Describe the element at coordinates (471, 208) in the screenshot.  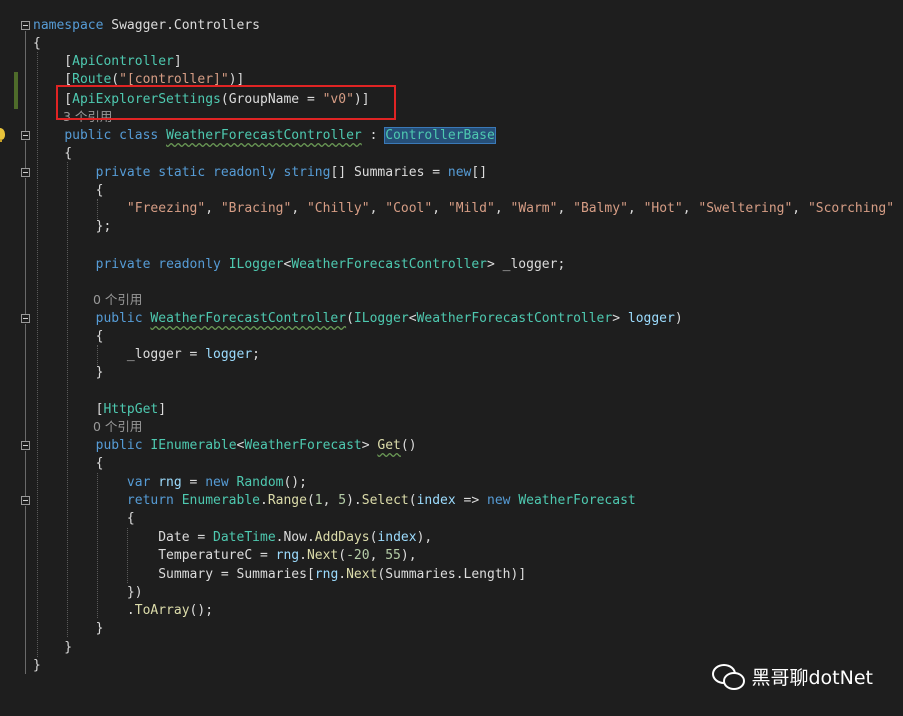
I see `summary-string: "Mild"` at that location.